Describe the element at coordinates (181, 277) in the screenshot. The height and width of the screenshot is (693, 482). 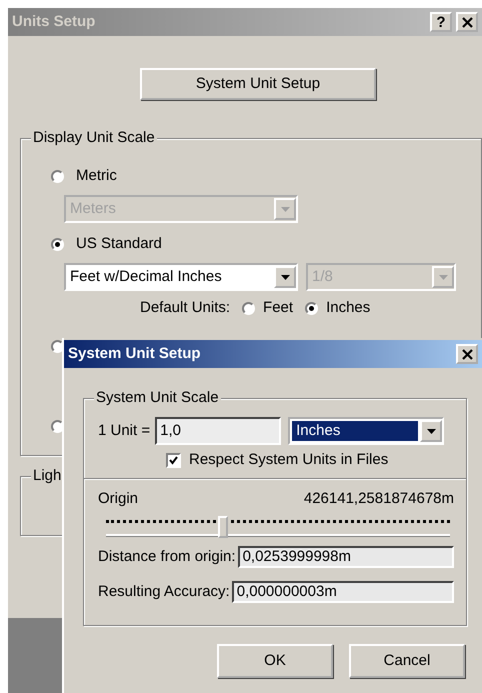
I see `dropdown: Feet w/Decimal Inches` at that location.